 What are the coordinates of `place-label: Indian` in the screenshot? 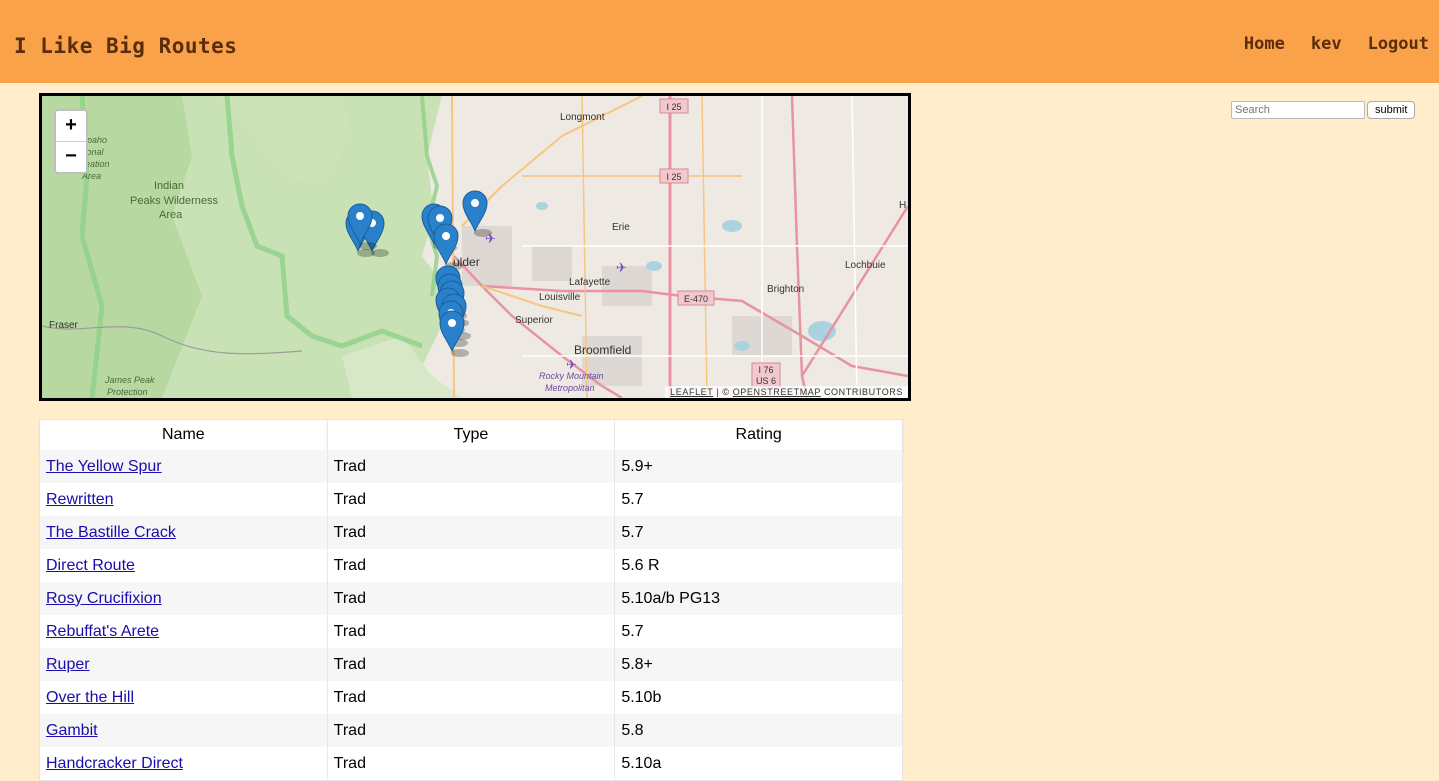 It's located at (169, 186).